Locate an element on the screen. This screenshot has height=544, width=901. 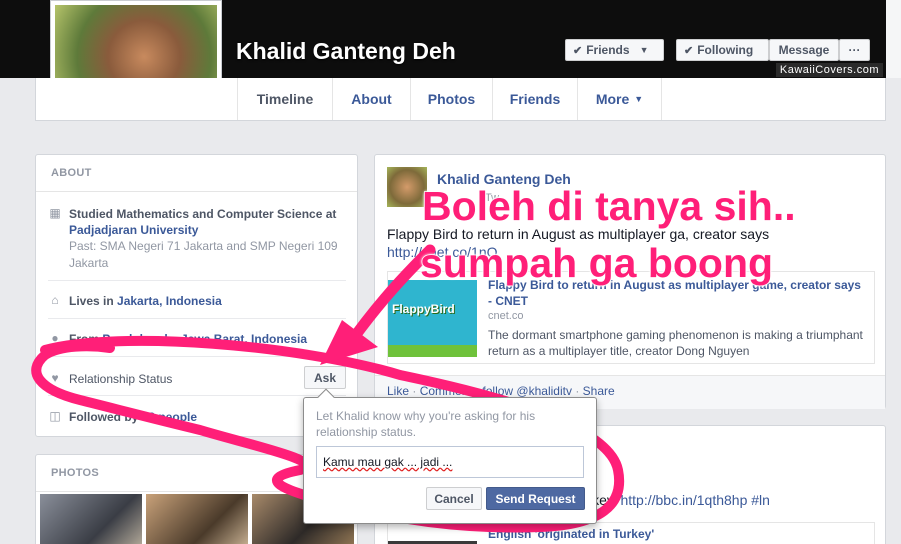
lives-place-link: Jakarta, Indonesia is located at coordinates (169, 301).